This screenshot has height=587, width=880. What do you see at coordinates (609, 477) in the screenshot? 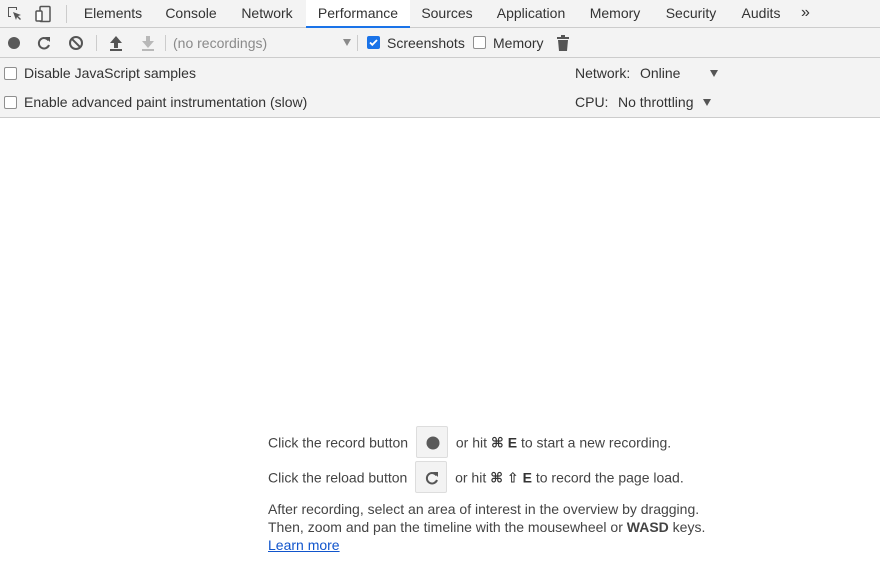
I see `reload-instruction-post: to record the page load.` at bounding box center [609, 477].